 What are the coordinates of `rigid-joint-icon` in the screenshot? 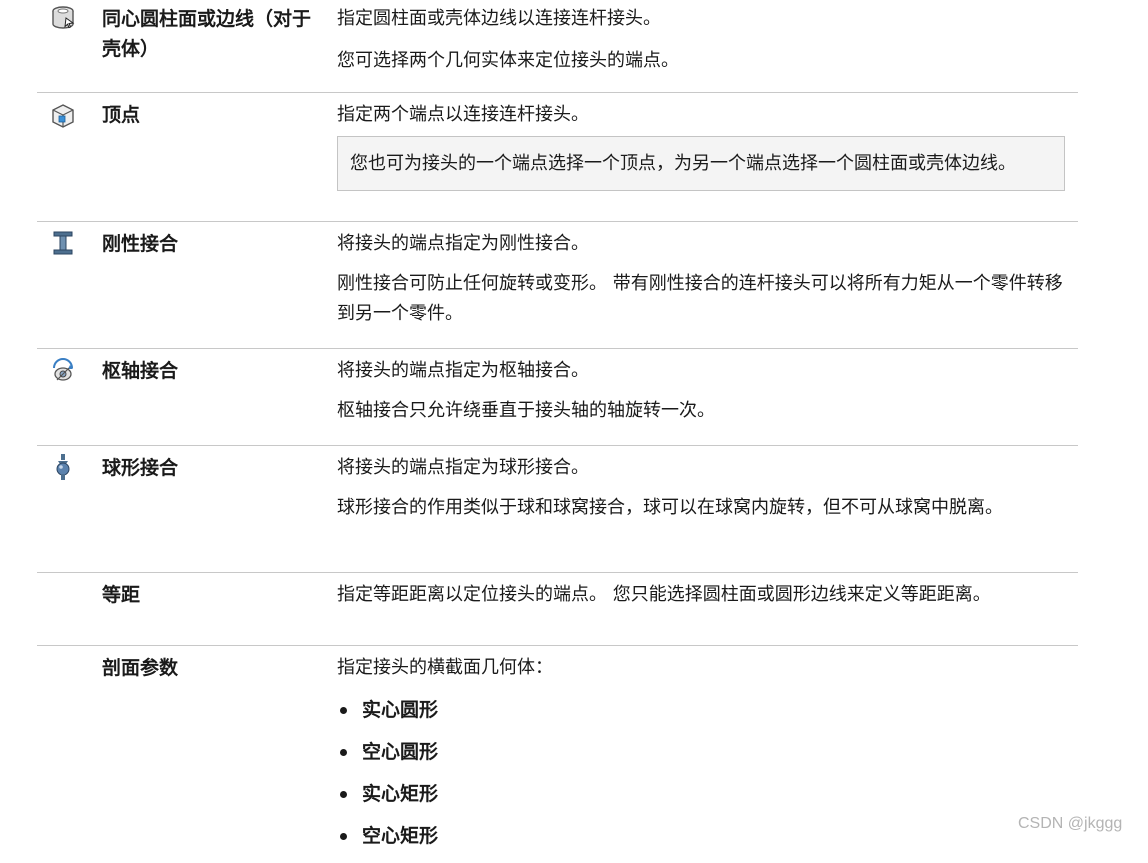 It's located at (63, 243).